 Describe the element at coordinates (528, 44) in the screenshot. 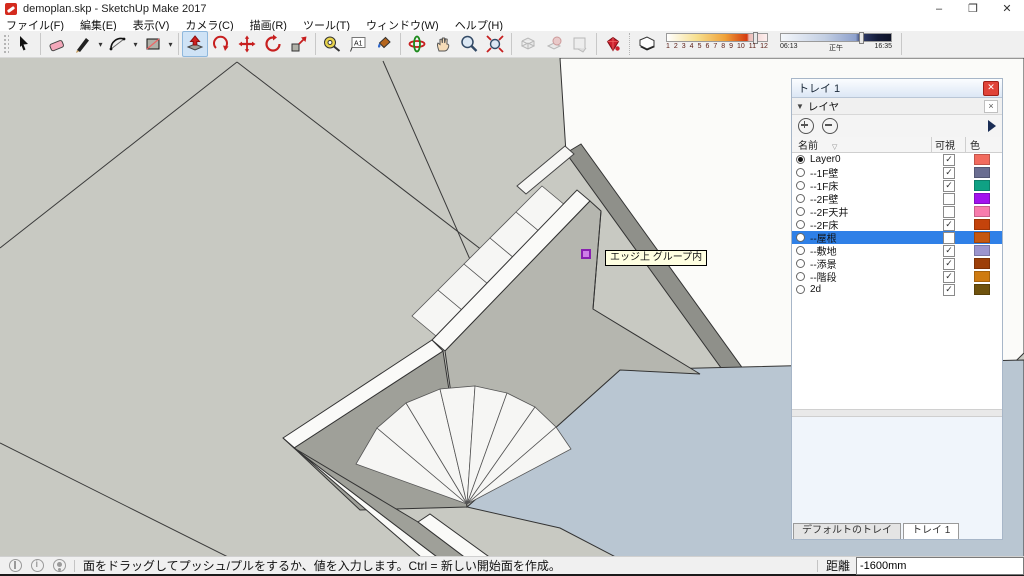

I see `component-tool-icon-disabled` at that location.